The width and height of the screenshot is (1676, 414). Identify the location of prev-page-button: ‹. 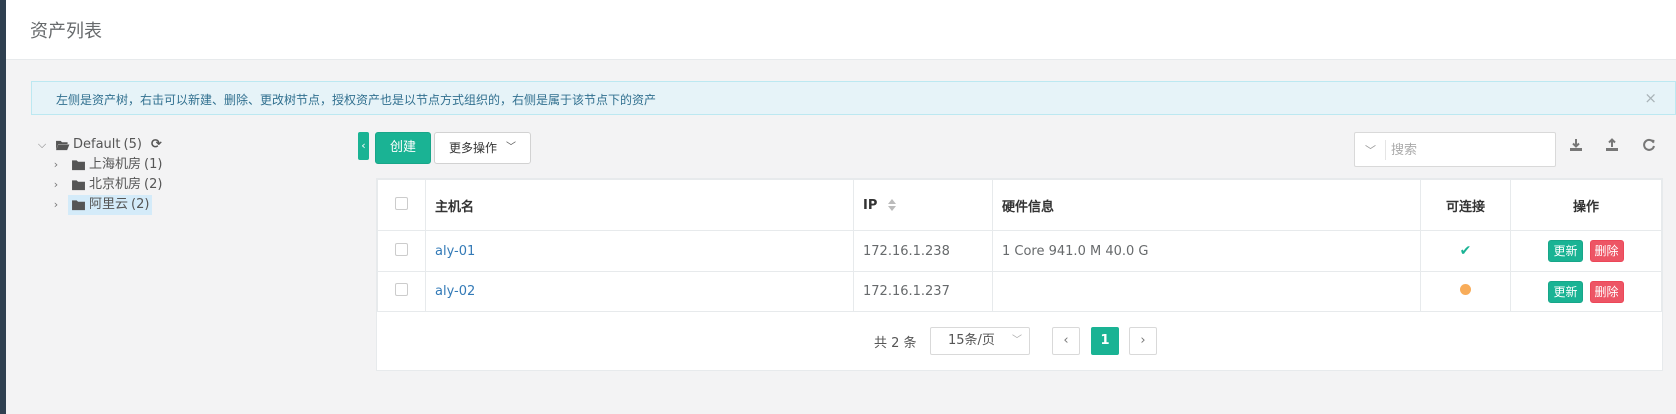
(1066, 341).